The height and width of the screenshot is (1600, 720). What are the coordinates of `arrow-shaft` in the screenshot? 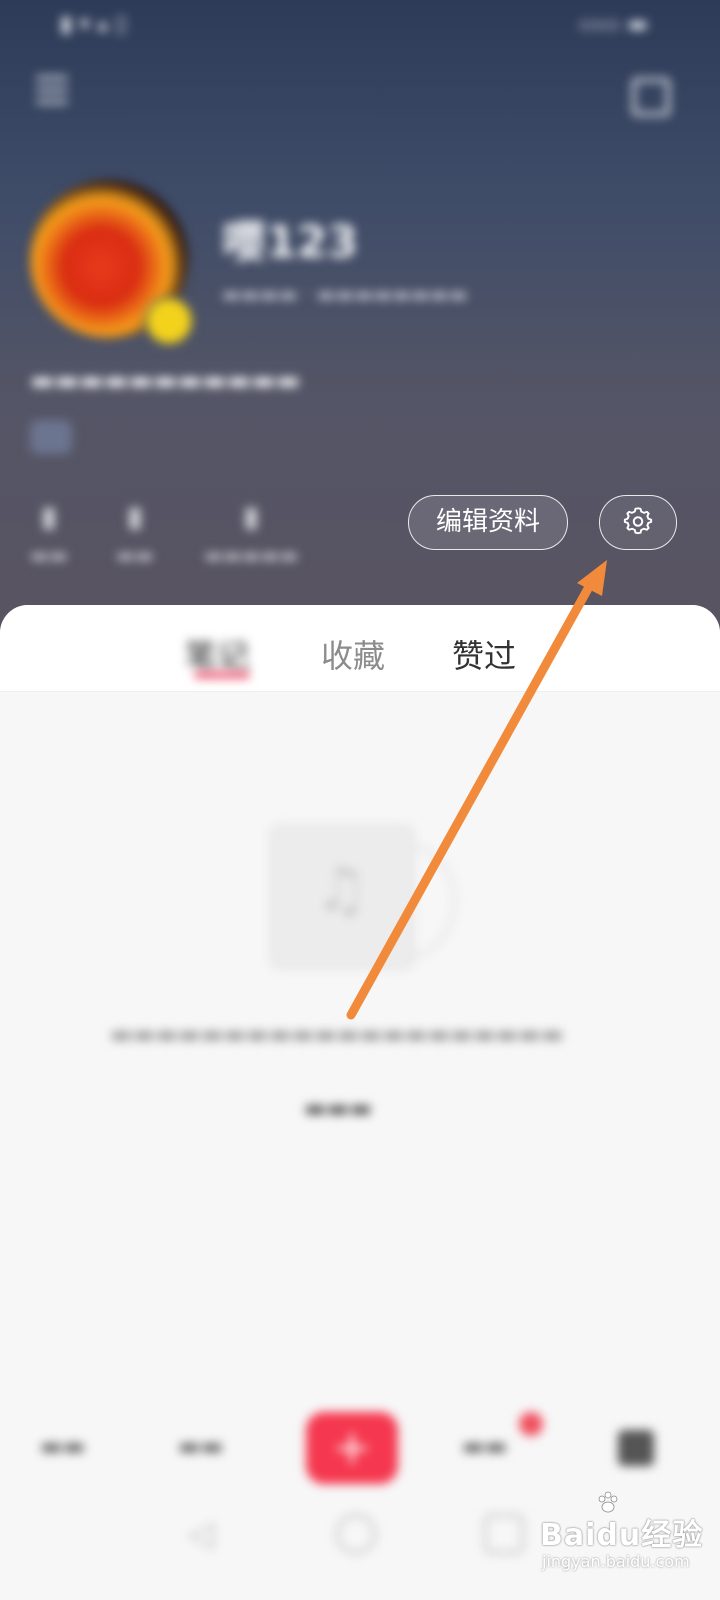 It's located at (470, 800).